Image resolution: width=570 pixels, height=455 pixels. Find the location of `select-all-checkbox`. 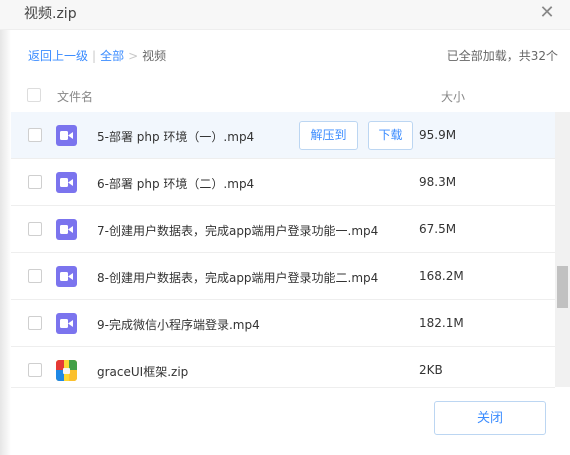

select-all-checkbox is located at coordinates (34, 95).